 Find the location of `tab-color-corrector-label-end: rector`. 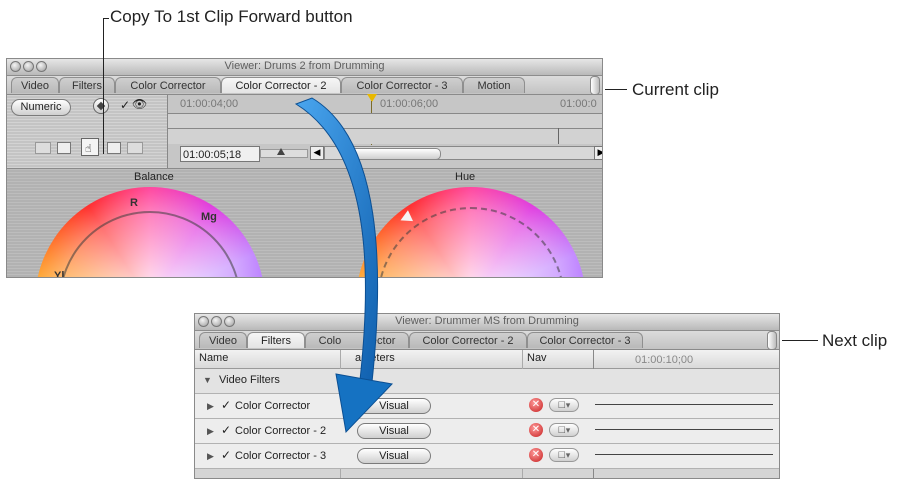

tab-color-corrector-label-end: rector is located at coordinates (381, 341).